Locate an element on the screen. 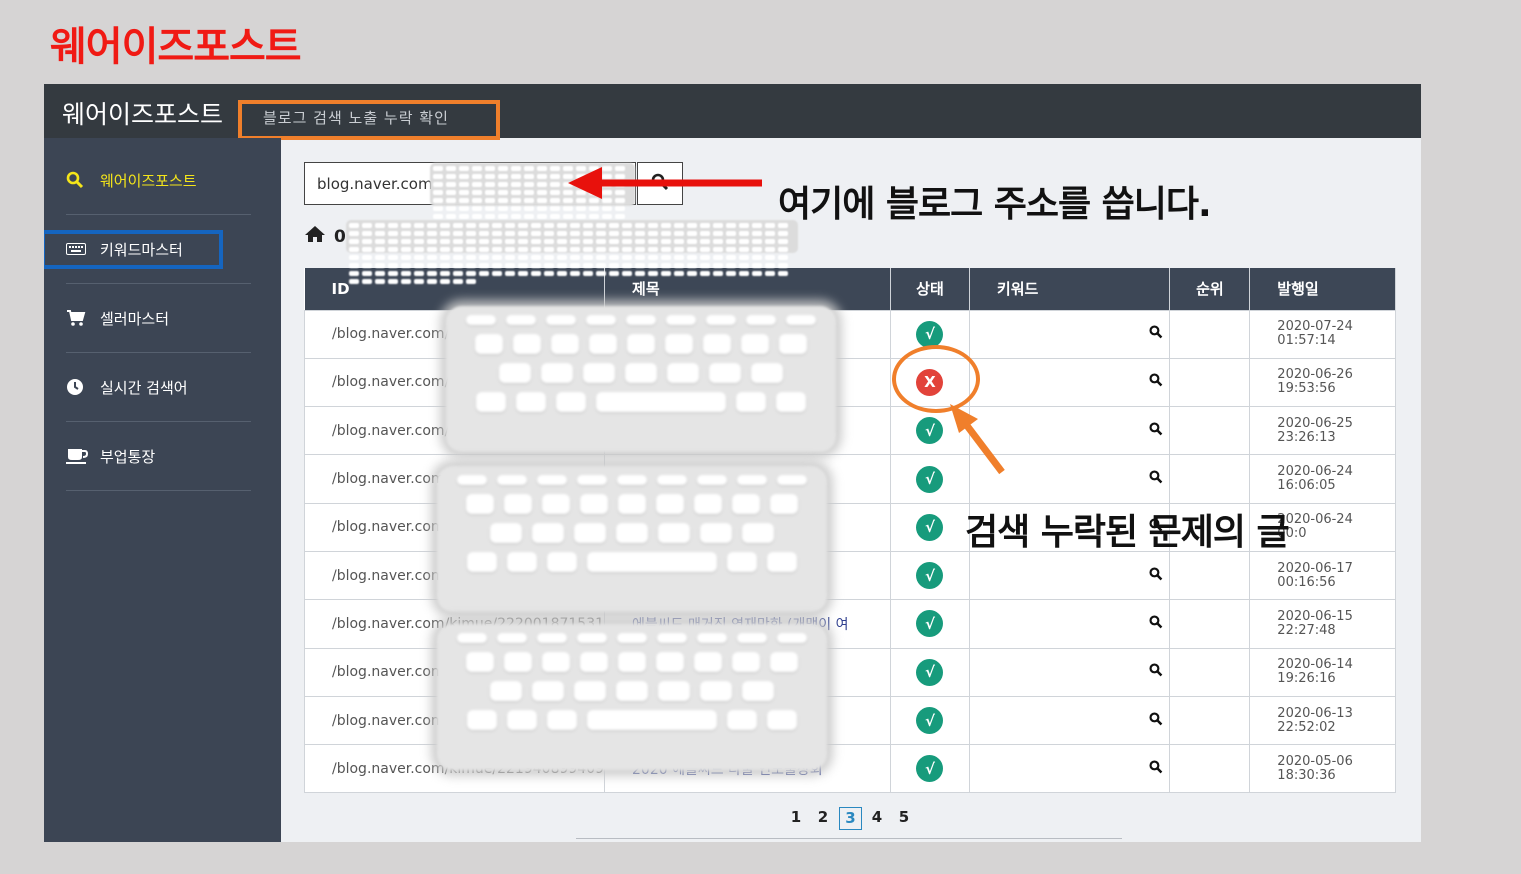  sidebar: 웨어이즈포스트 키워드마스터 셀러마스터 실시간 검색어 부업통장 is located at coordinates (162, 490).